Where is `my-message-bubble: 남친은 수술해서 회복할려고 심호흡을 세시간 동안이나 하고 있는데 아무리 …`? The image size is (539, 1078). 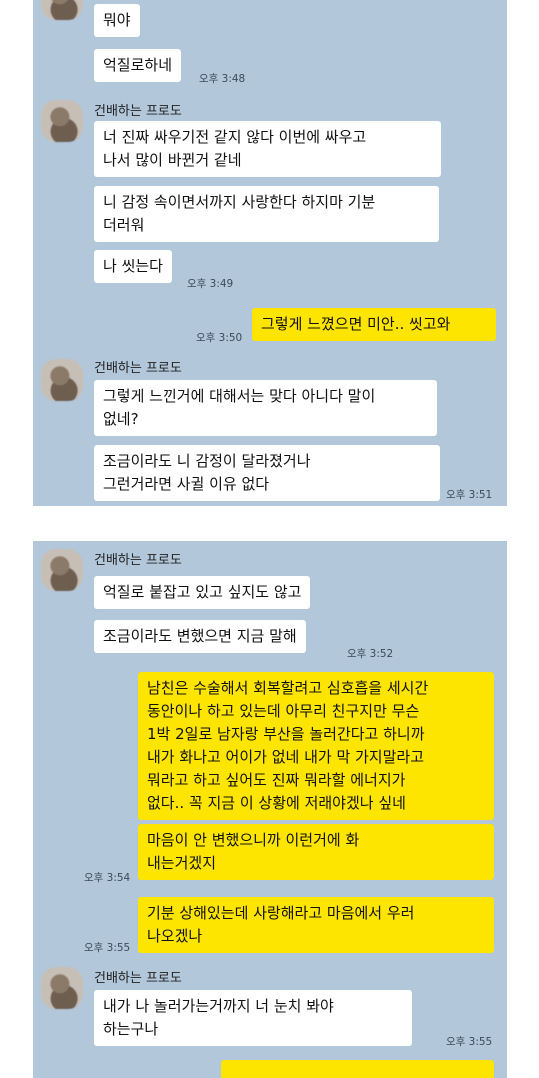
my-message-bubble: 남친은 수술해서 회복할려고 심호흡을 세시간 동안이나 하고 있는데 아무리 … is located at coordinates (316, 746).